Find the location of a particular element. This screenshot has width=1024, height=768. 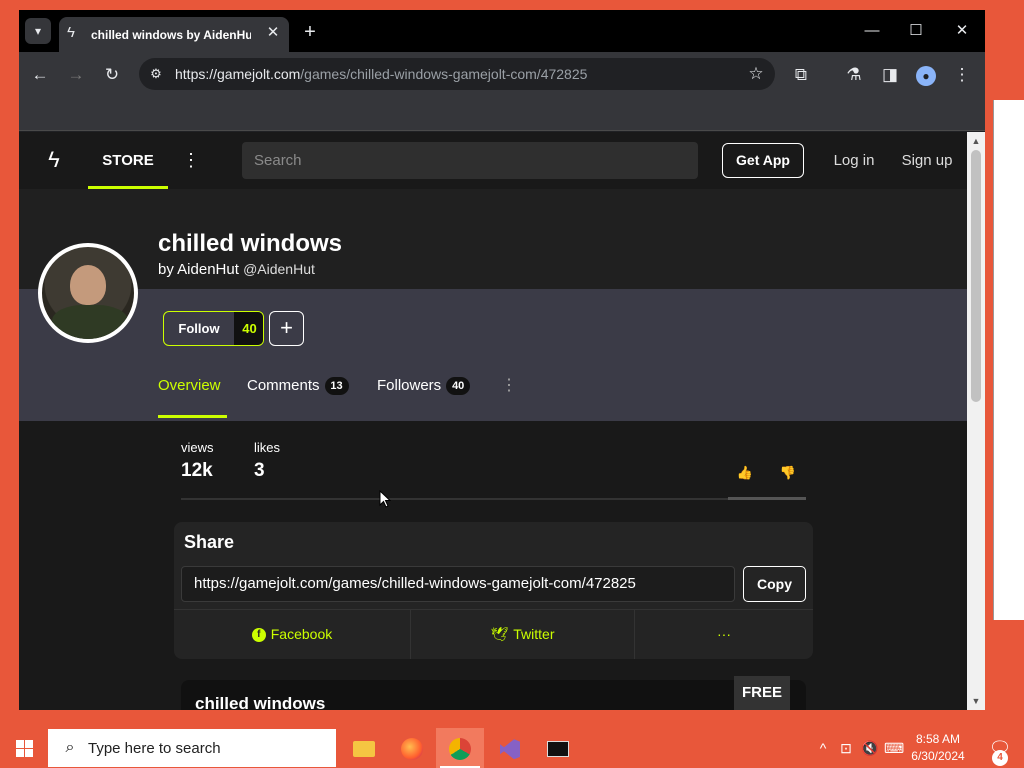

bookmarks-bar is located at coordinates (502, 113).